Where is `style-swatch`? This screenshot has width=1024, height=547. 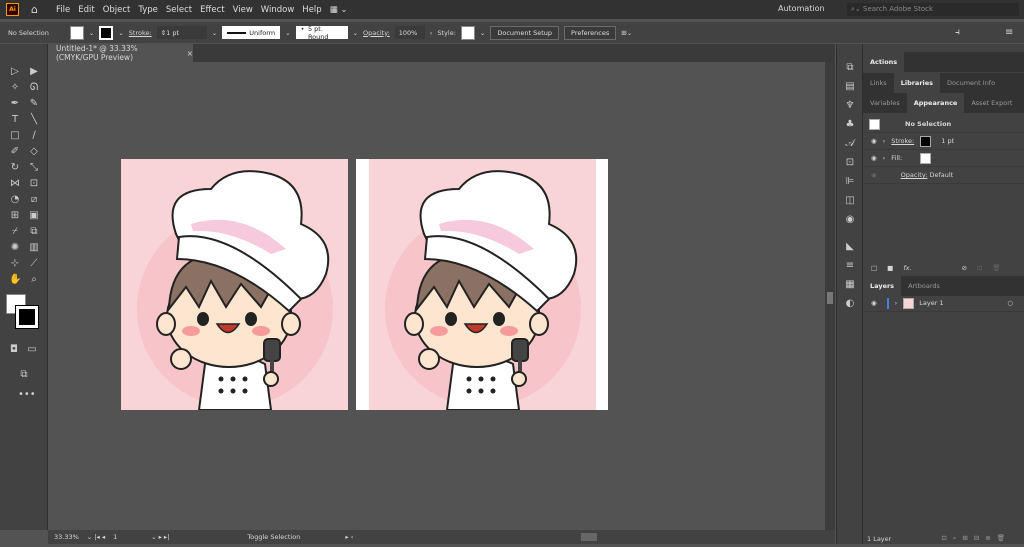
style-swatch is located at coordinates (467, 32).